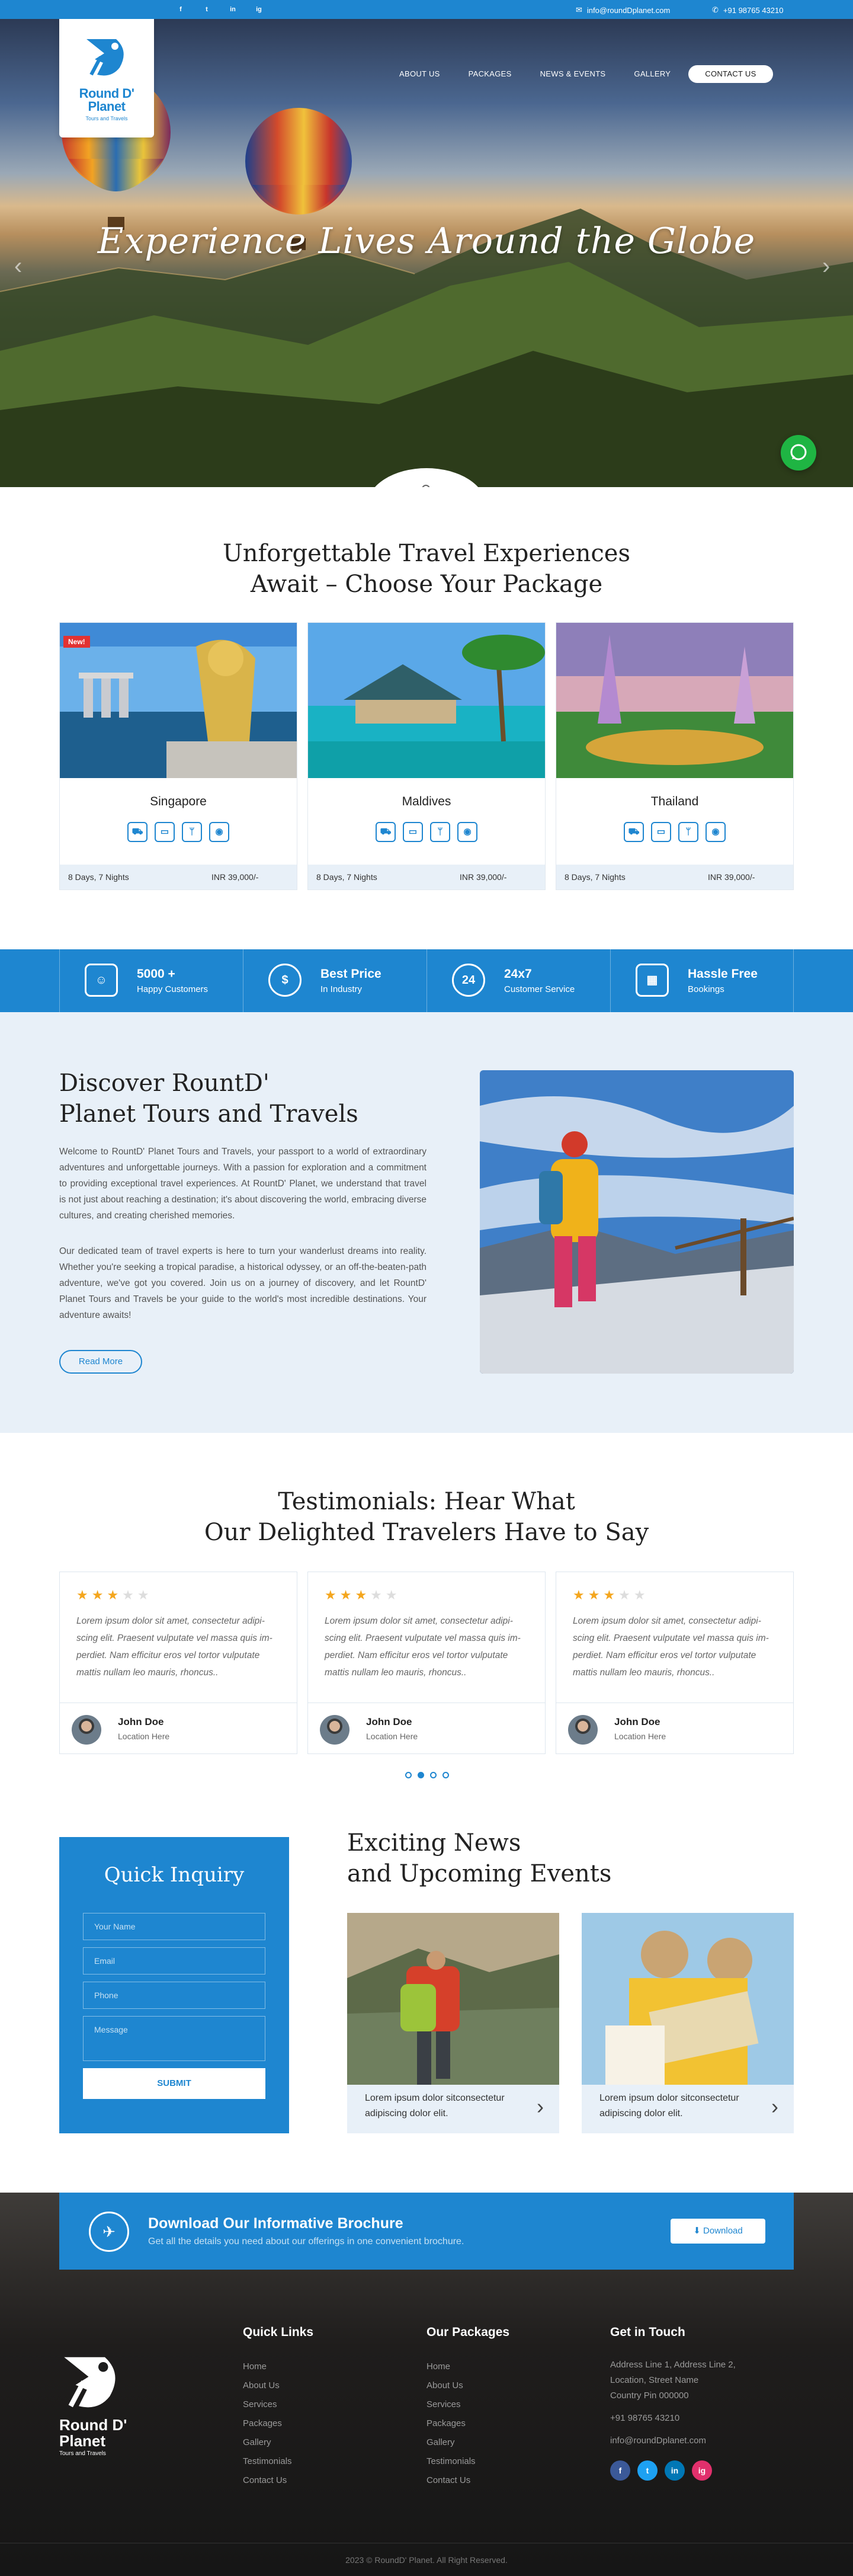 The image size is (853, 2576). I want to click on carousel-dot-active, so click(421, 1775).